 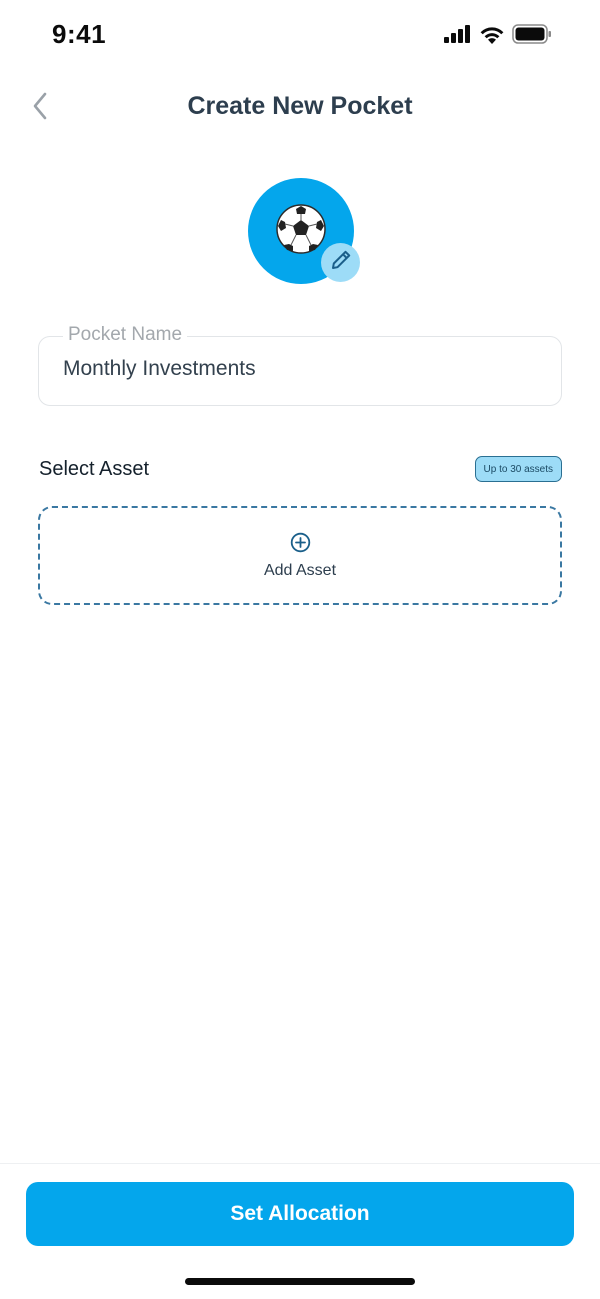 I want to click on status-time: 9:41, so click(x=79, y=34).